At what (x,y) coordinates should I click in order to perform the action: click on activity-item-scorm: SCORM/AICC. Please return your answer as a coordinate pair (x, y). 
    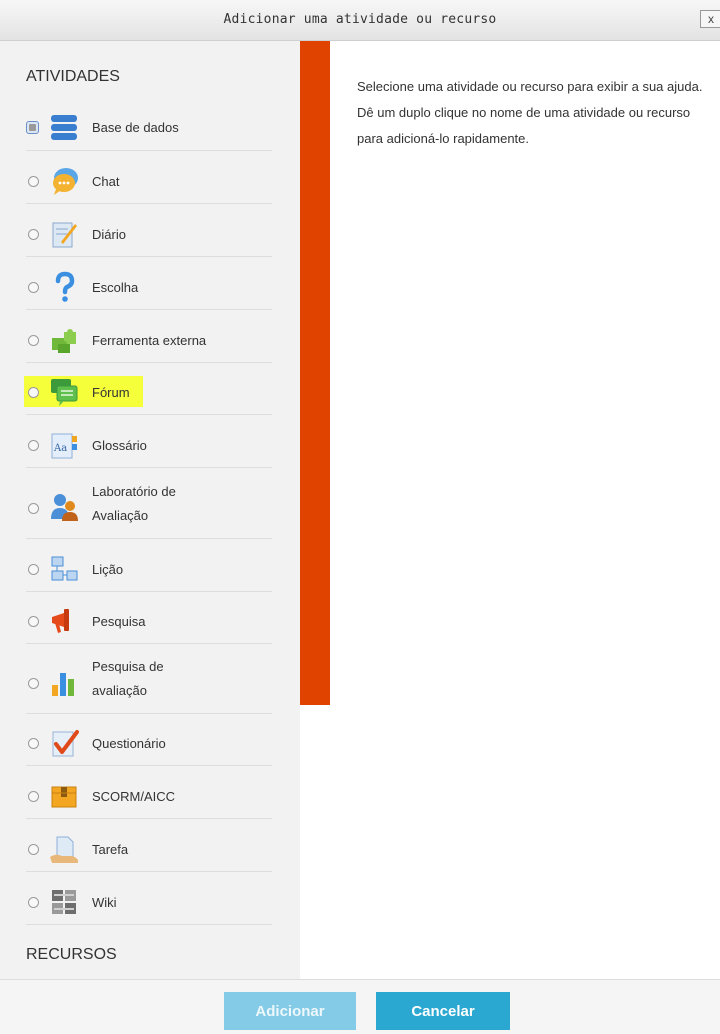
    Looking at the image, I should click on (149, 796).